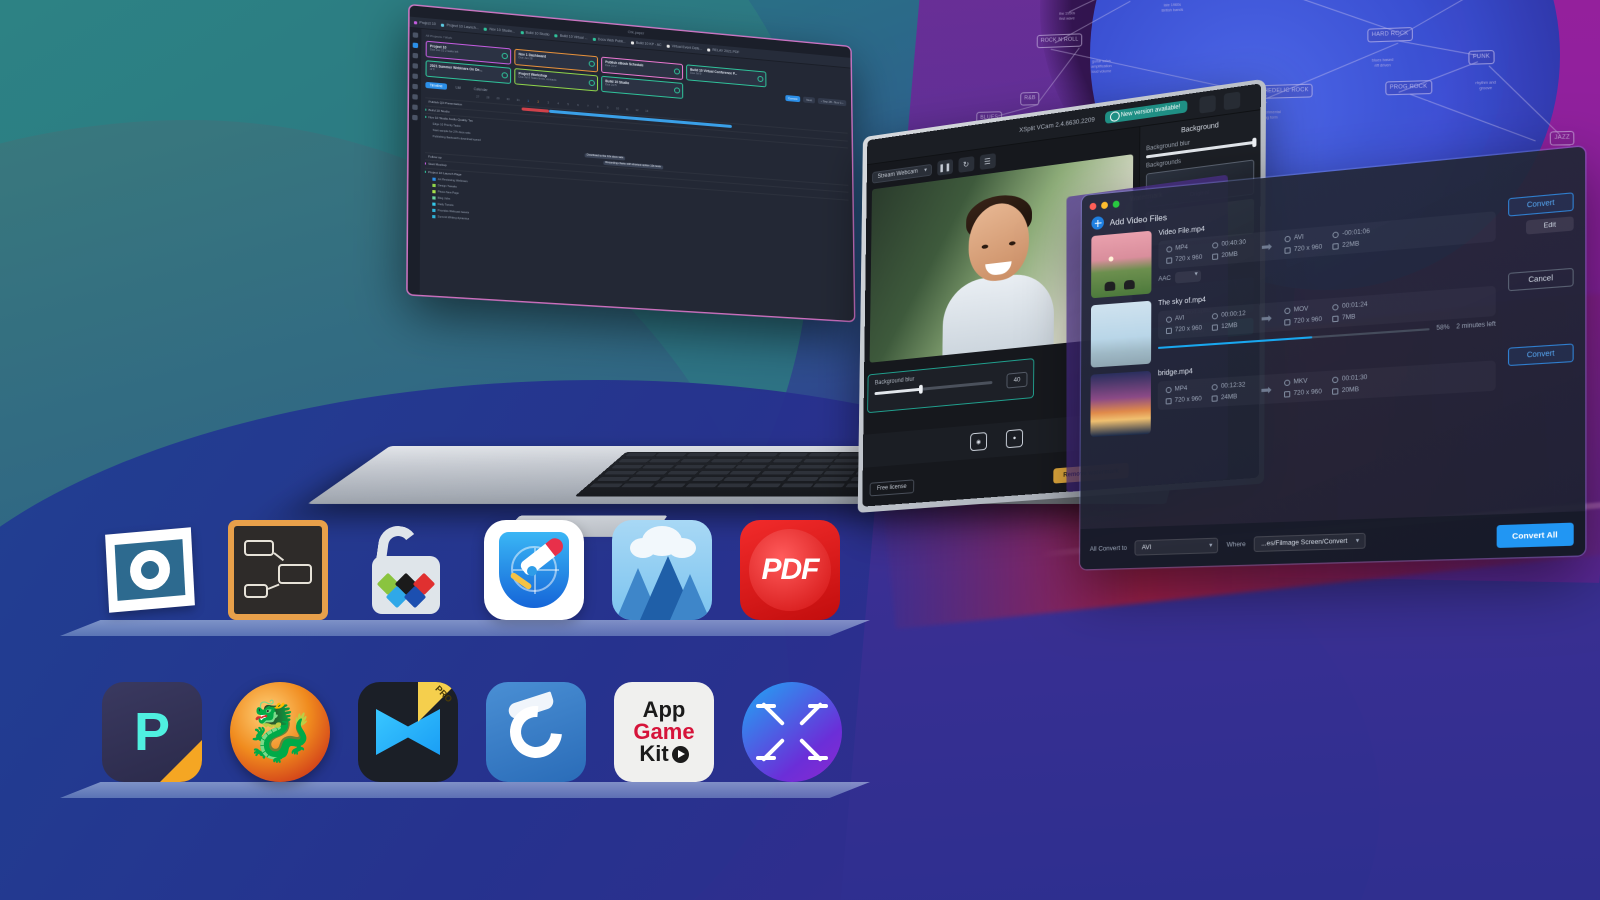 Image resolution: width=1600 pixels, height=900 pixels. I want to click on pm-rail-people-icon, so click(415, 76).